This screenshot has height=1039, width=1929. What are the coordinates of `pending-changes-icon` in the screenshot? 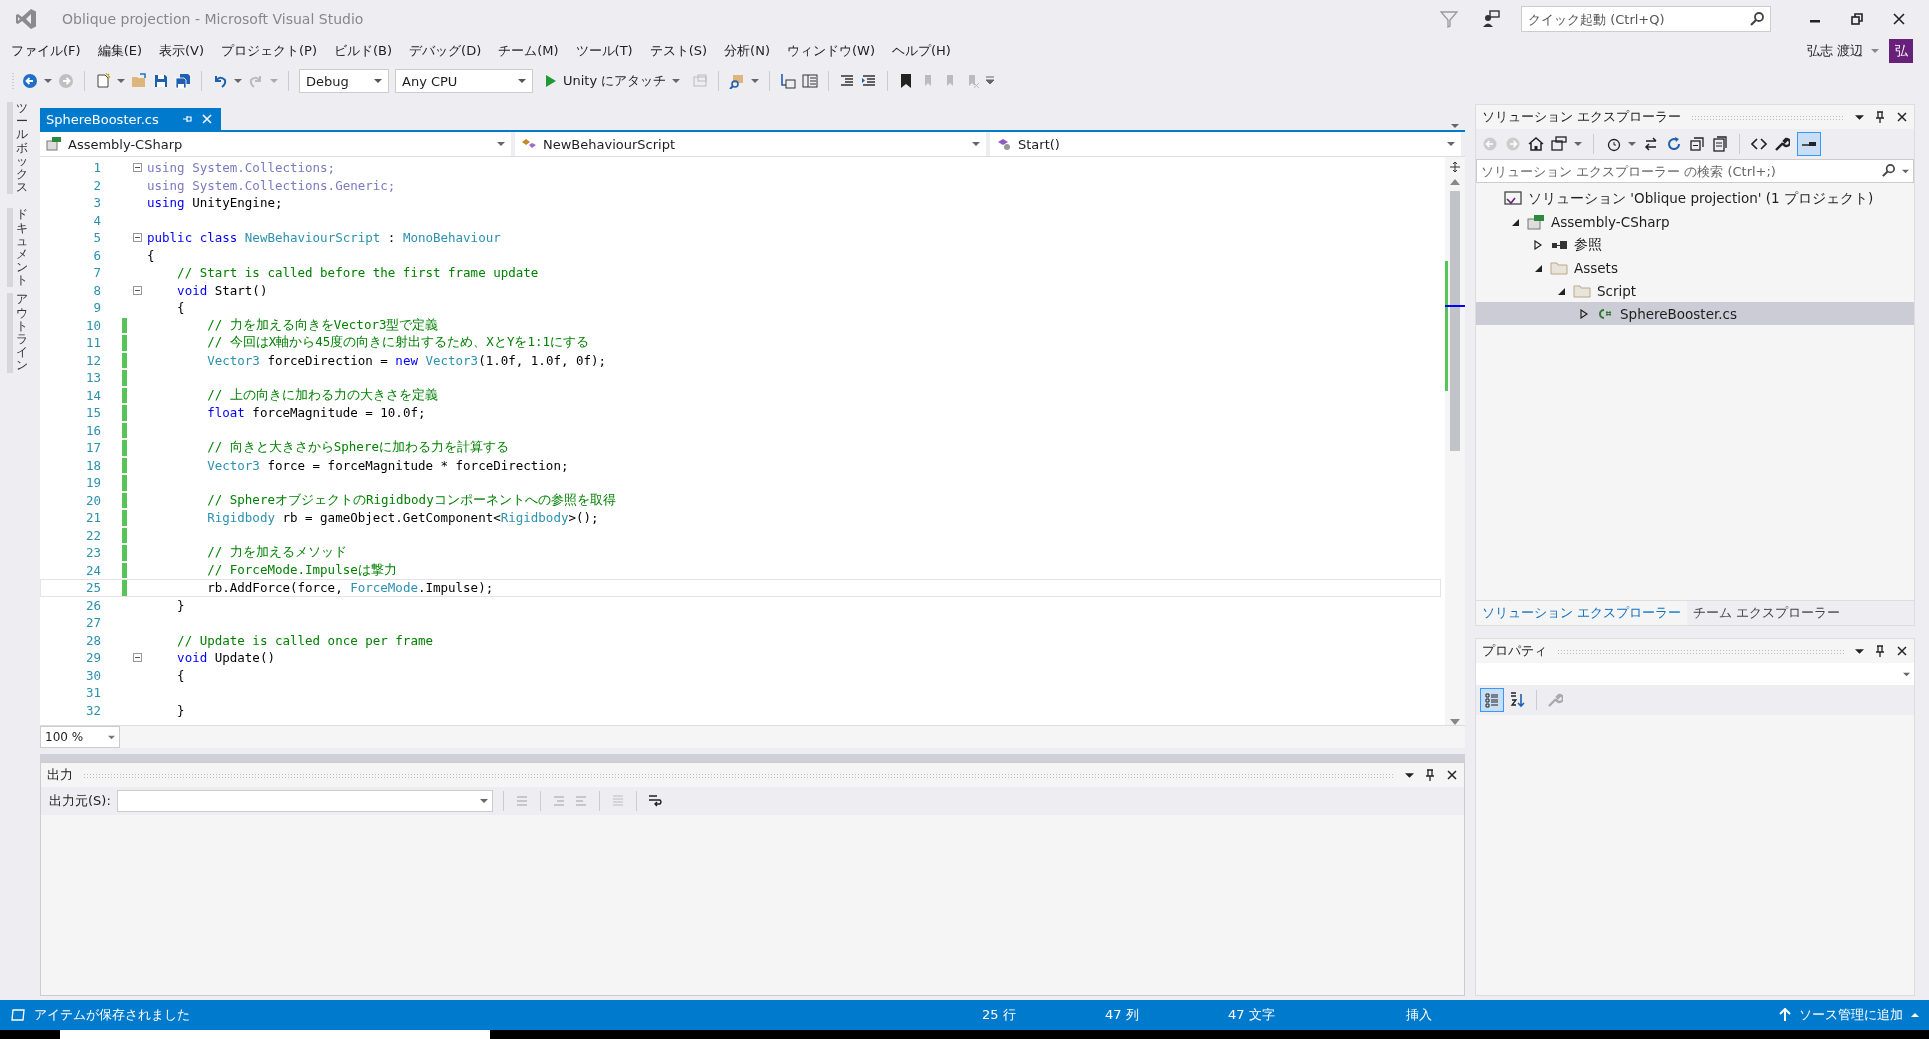 It's located at (1613, 144).